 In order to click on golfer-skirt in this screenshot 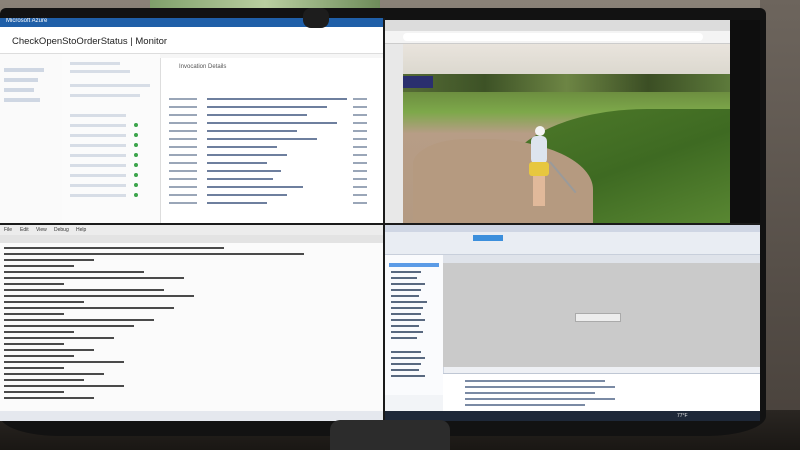, I will do `click(539, 169)`.